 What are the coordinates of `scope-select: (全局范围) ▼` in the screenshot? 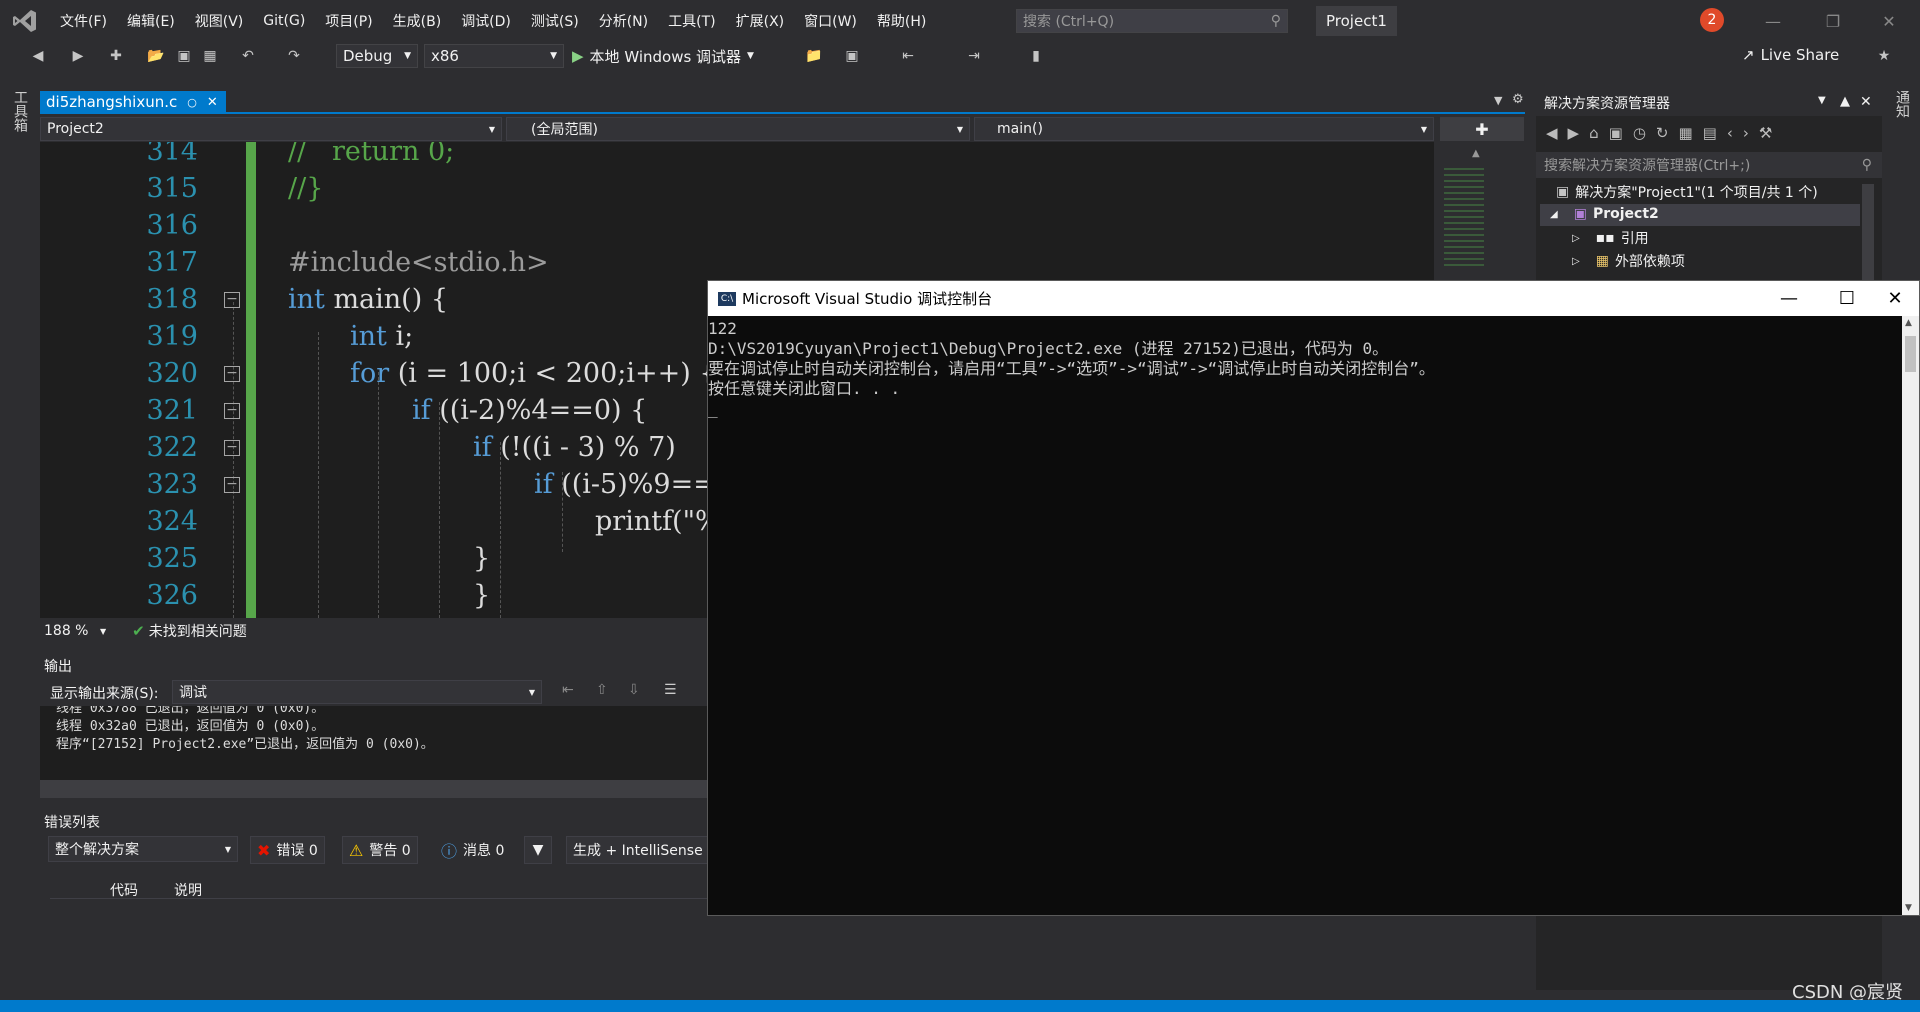 It's located at (738, 129).